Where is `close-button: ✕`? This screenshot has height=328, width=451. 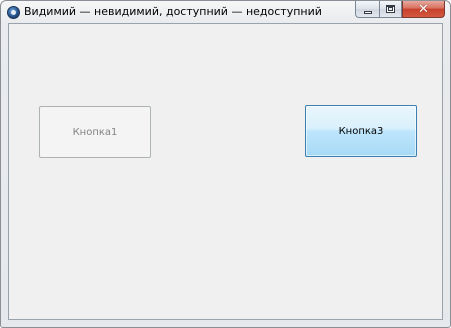
close-button: ✕ is located at coordinates (423, 9).